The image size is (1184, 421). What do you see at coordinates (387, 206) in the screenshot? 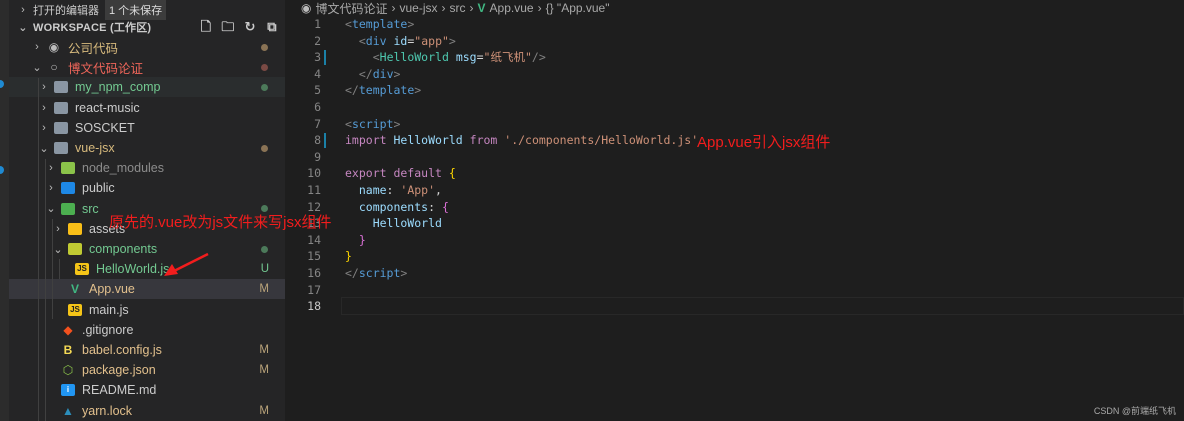
I see `code-token: components` at bounding box center [387, 206].